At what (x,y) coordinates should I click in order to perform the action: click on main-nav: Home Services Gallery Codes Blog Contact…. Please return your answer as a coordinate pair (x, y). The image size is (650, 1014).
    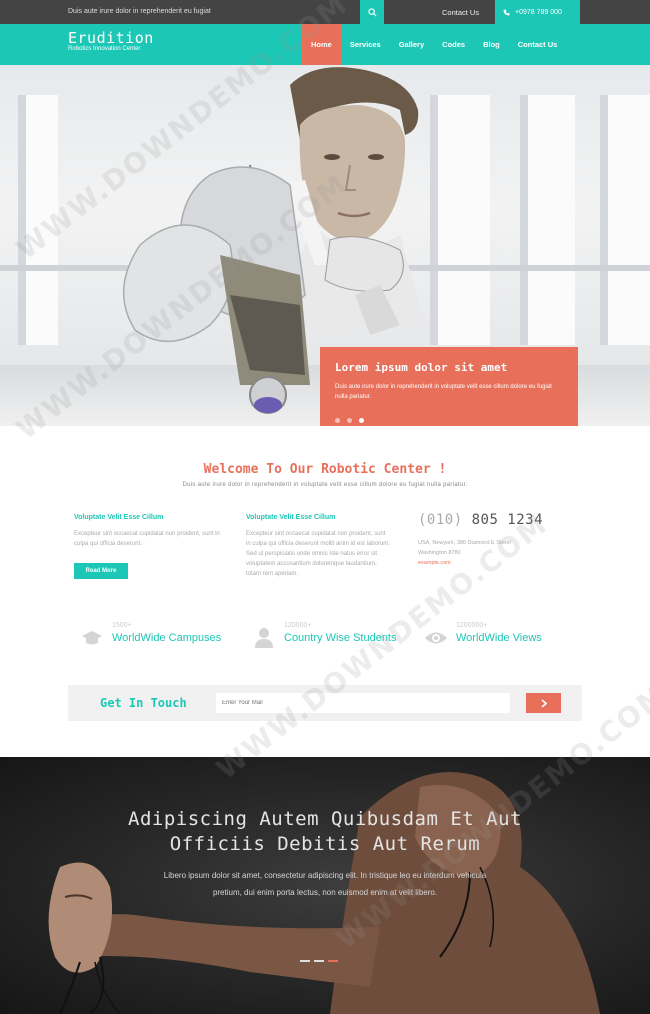
    Looking at the image, I should click on (434, 44).